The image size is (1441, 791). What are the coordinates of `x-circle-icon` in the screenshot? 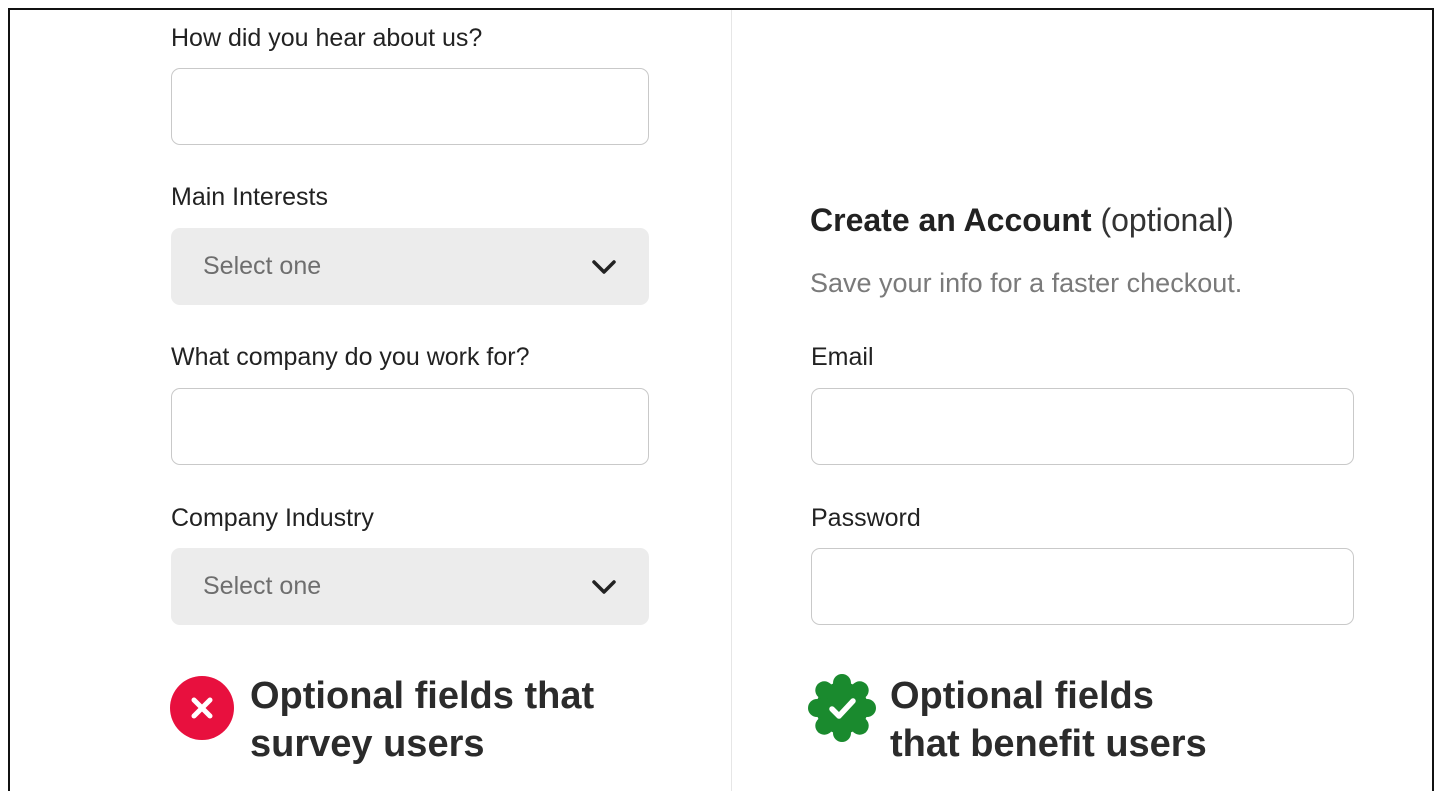 It's located at (202, 708).